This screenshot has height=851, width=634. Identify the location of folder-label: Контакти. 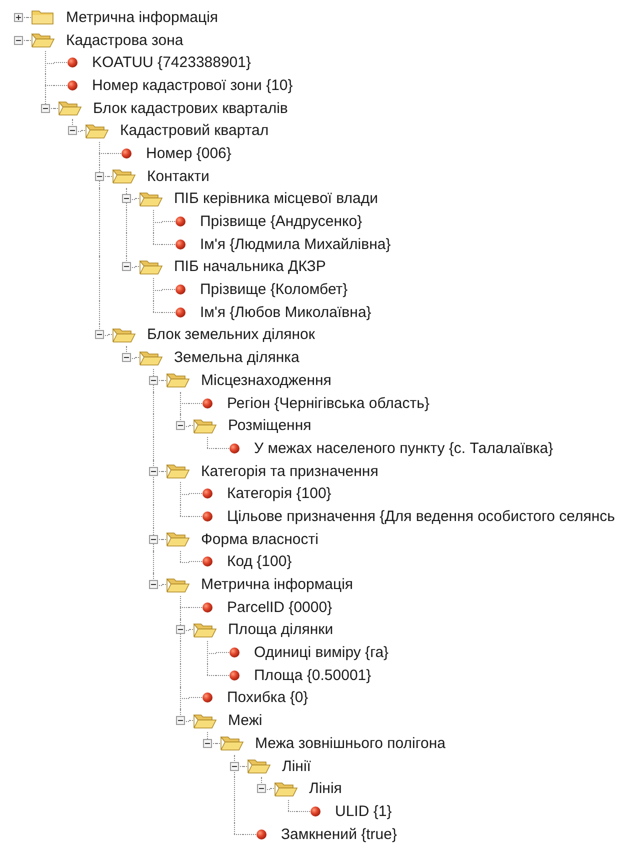
(178, 176).